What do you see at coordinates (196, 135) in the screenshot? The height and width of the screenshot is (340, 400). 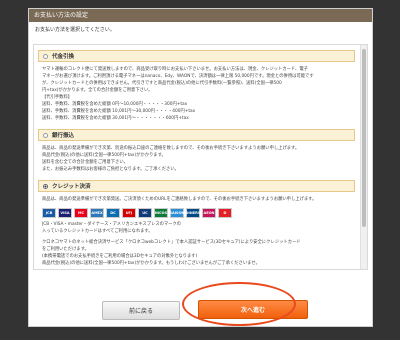 I see `method-bank-transfer: 銀行振込` at bounding box center [196, 135].